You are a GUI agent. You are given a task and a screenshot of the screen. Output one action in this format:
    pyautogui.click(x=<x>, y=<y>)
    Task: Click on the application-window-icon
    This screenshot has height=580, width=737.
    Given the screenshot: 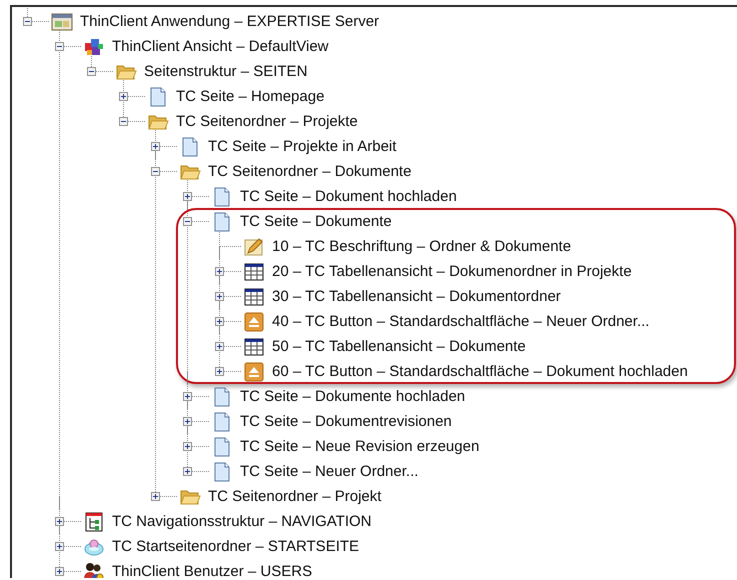 What is the action you would take?
    pyautogui.click(x=62, y=22)
    